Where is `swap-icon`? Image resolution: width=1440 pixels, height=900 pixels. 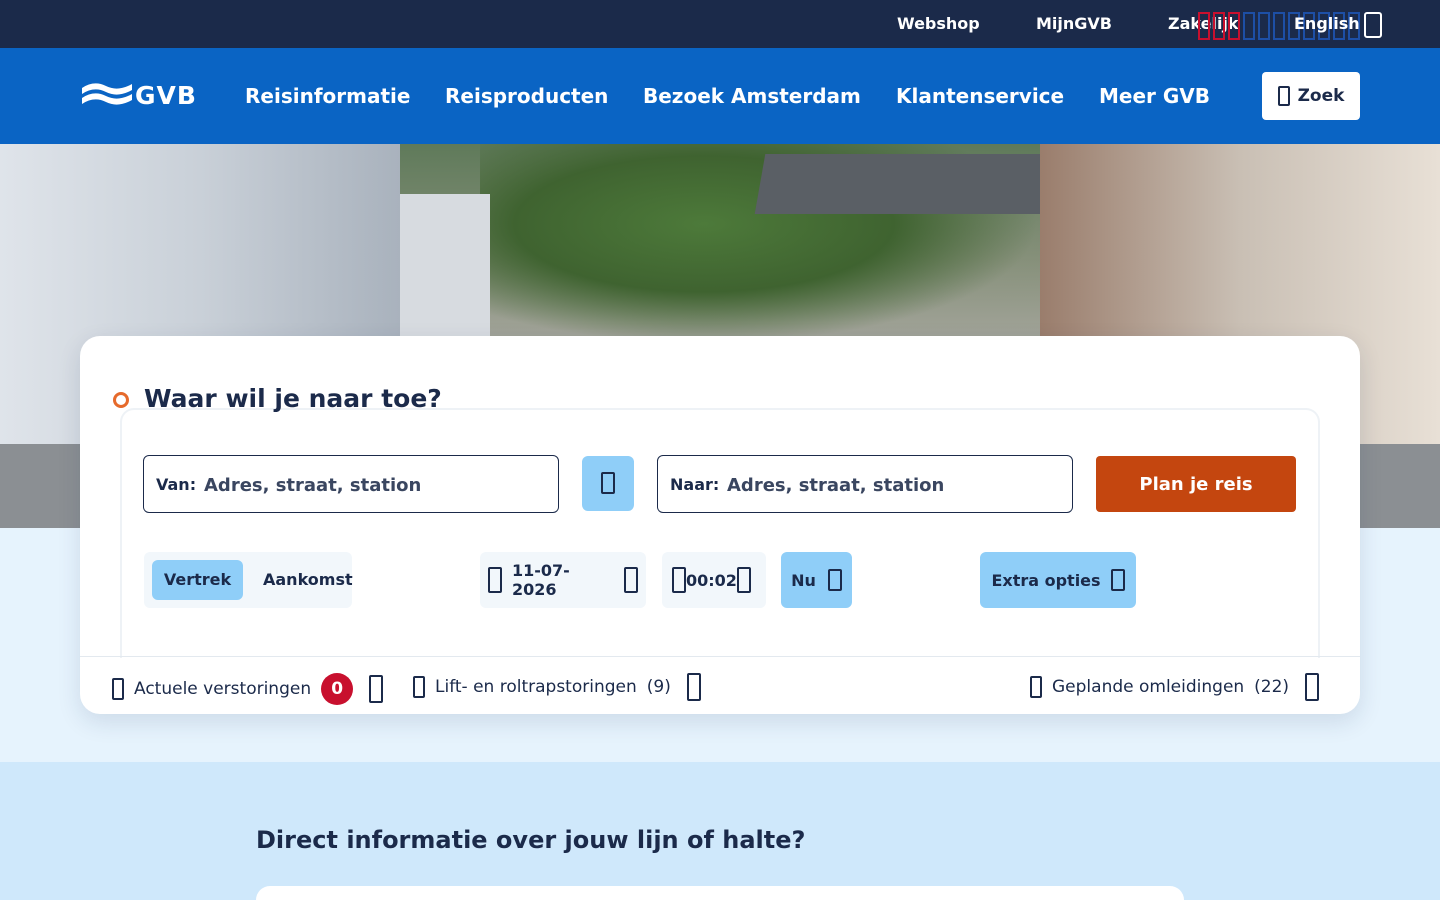 swap-icon is located at coordinates (608, 483).